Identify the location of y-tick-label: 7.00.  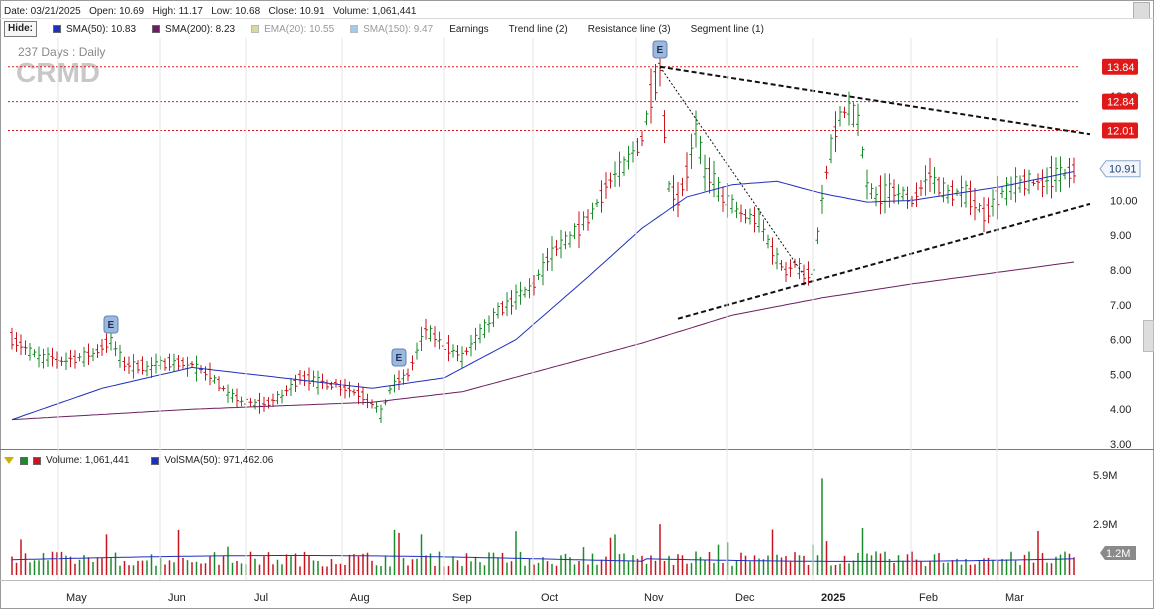
(1120, 306).